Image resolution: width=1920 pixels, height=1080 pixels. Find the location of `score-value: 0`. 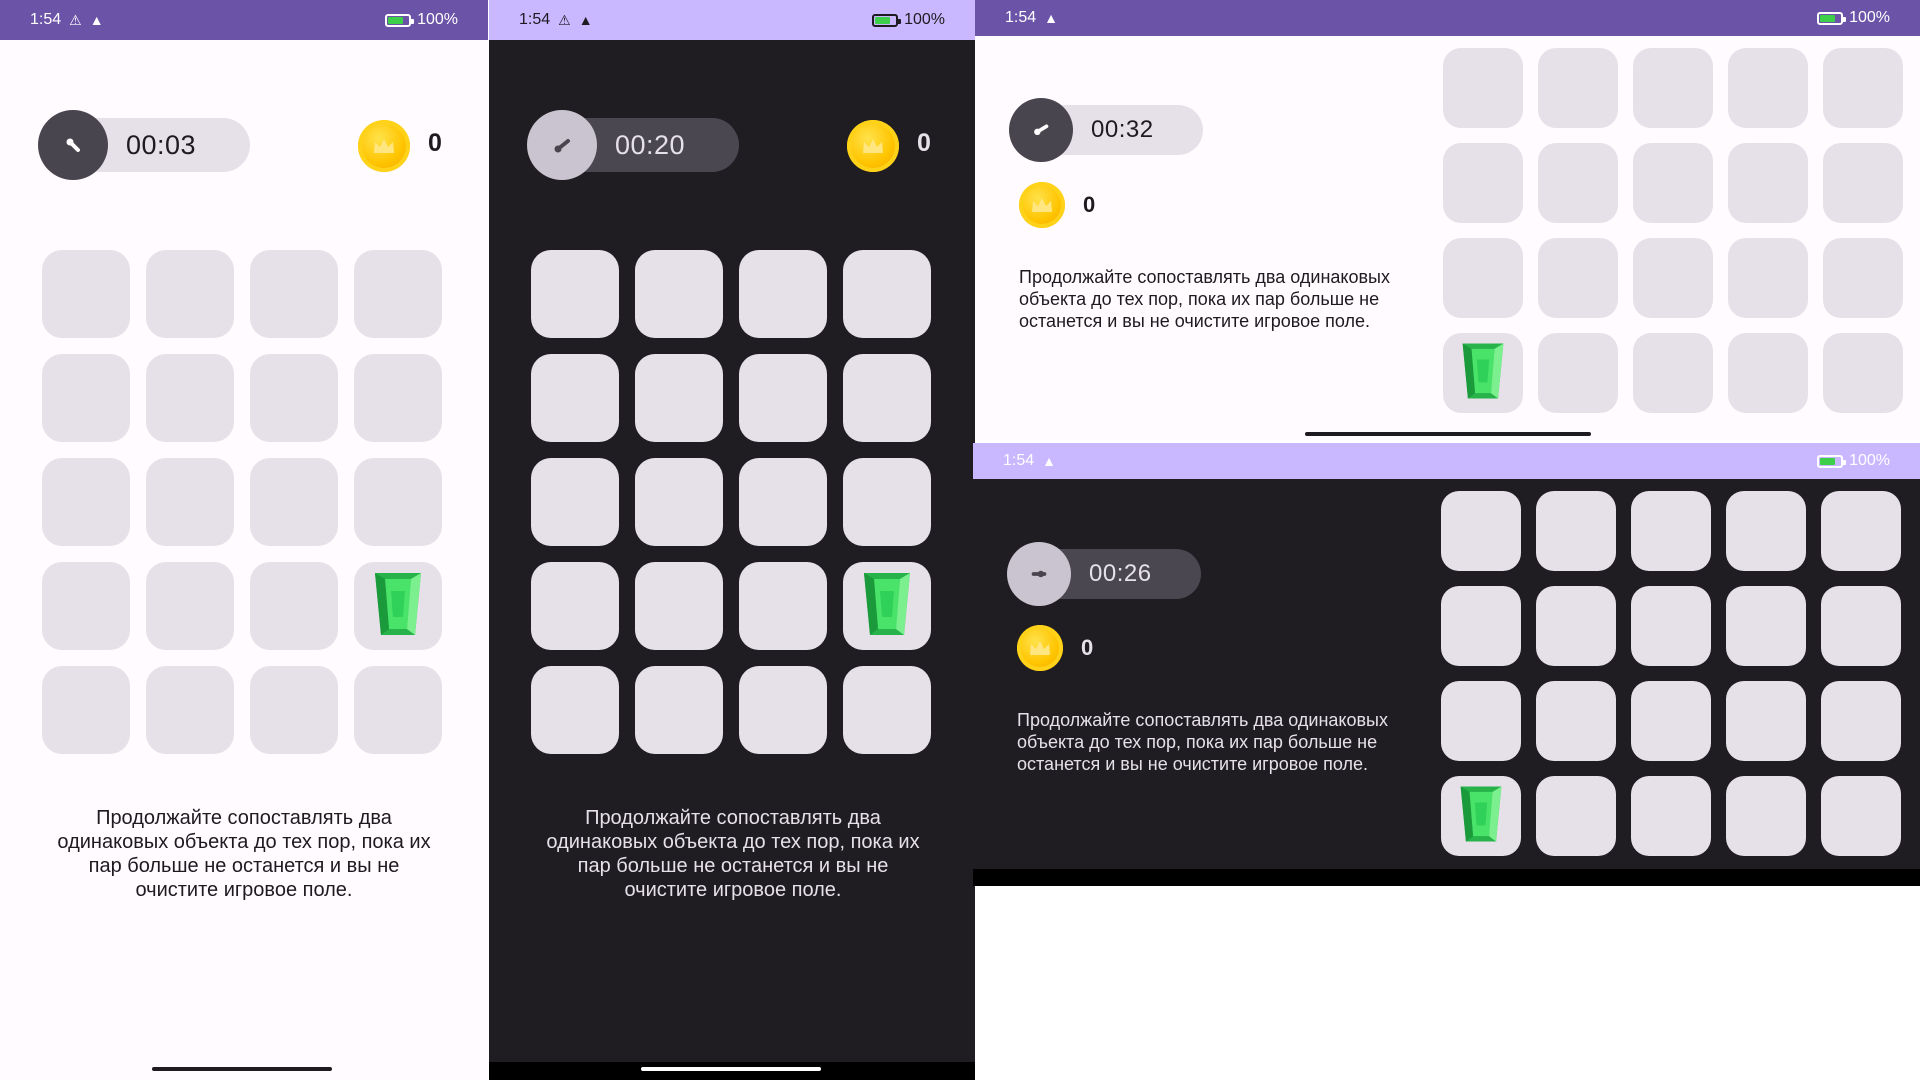

score-value: 0 is located at coordinates (435, 143).